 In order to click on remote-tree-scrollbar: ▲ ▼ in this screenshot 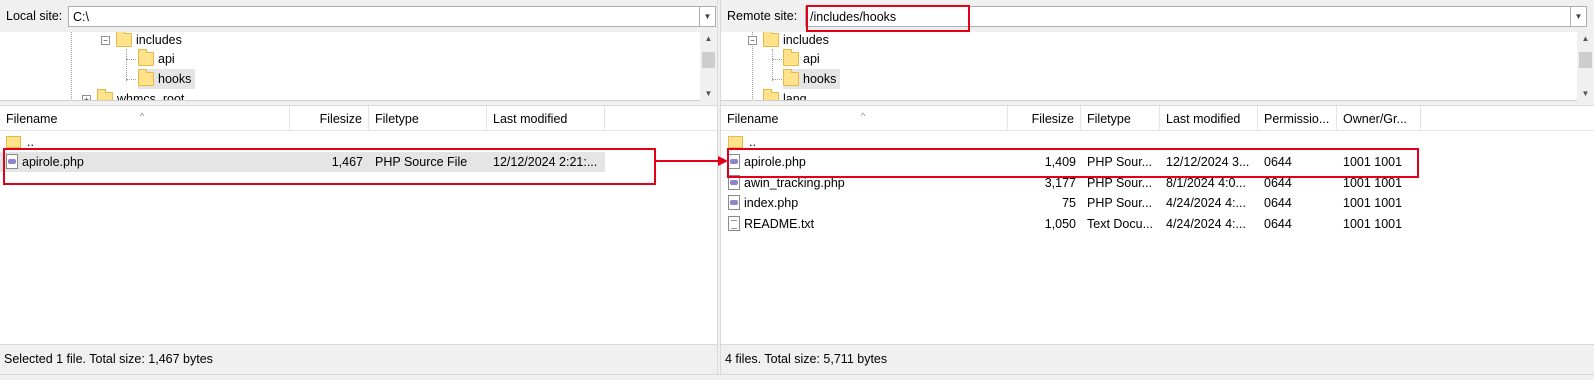, I will do `click(1585, 66)`.